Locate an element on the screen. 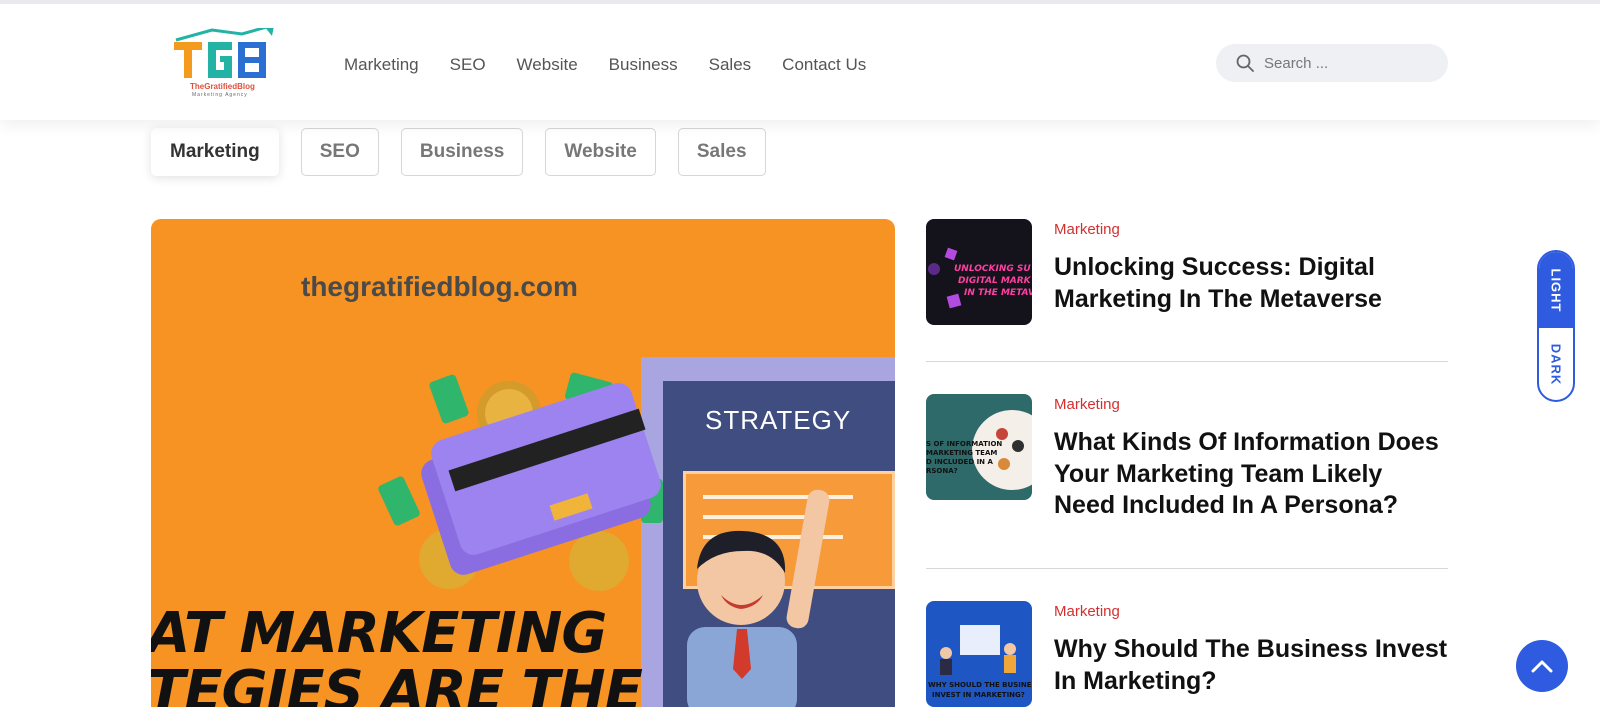  nav-business: Business is located at coordinates (643, 65).